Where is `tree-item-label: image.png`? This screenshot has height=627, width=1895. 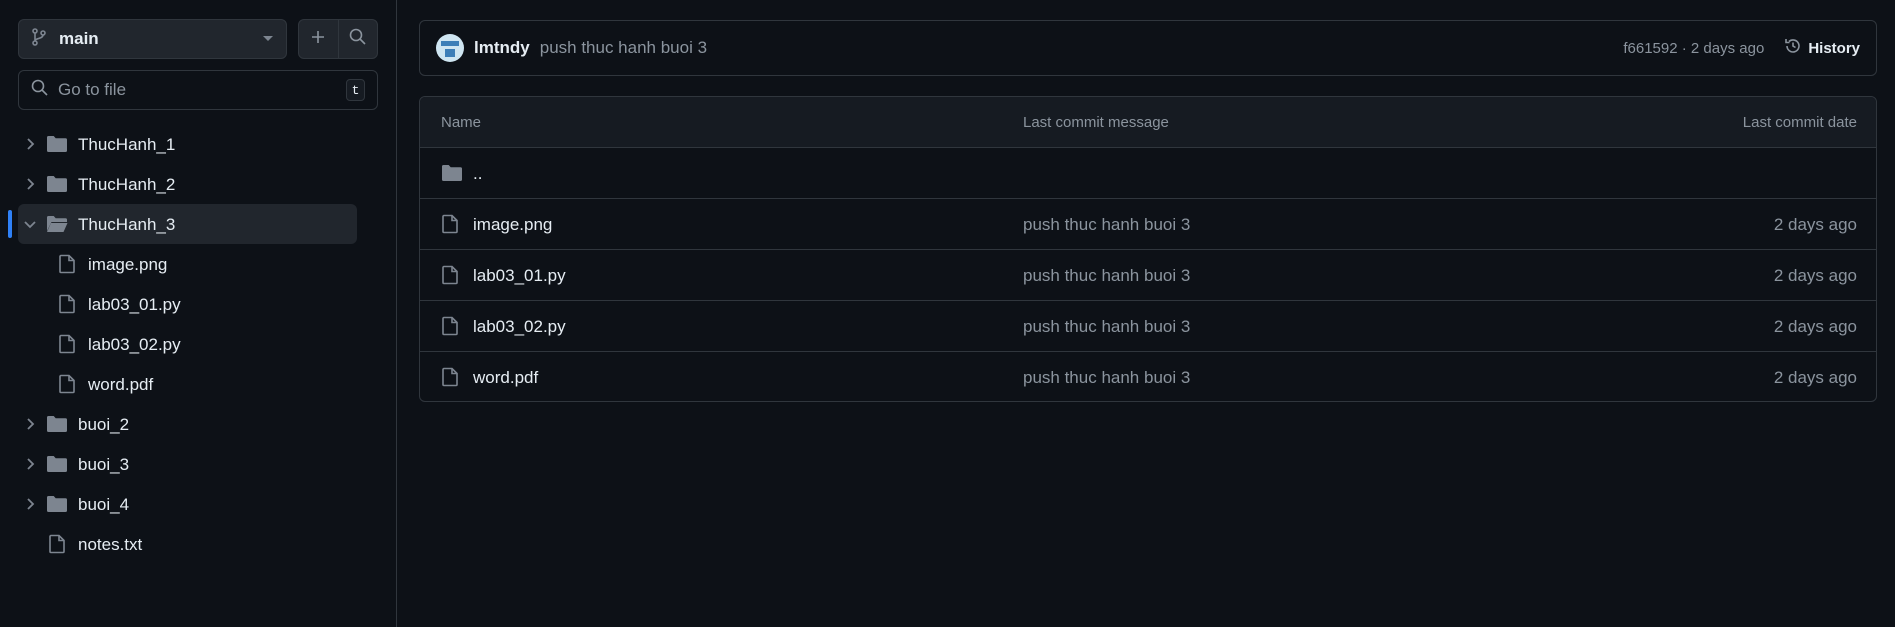 tree-item-label: image.png is located at coordinates (128, 264).